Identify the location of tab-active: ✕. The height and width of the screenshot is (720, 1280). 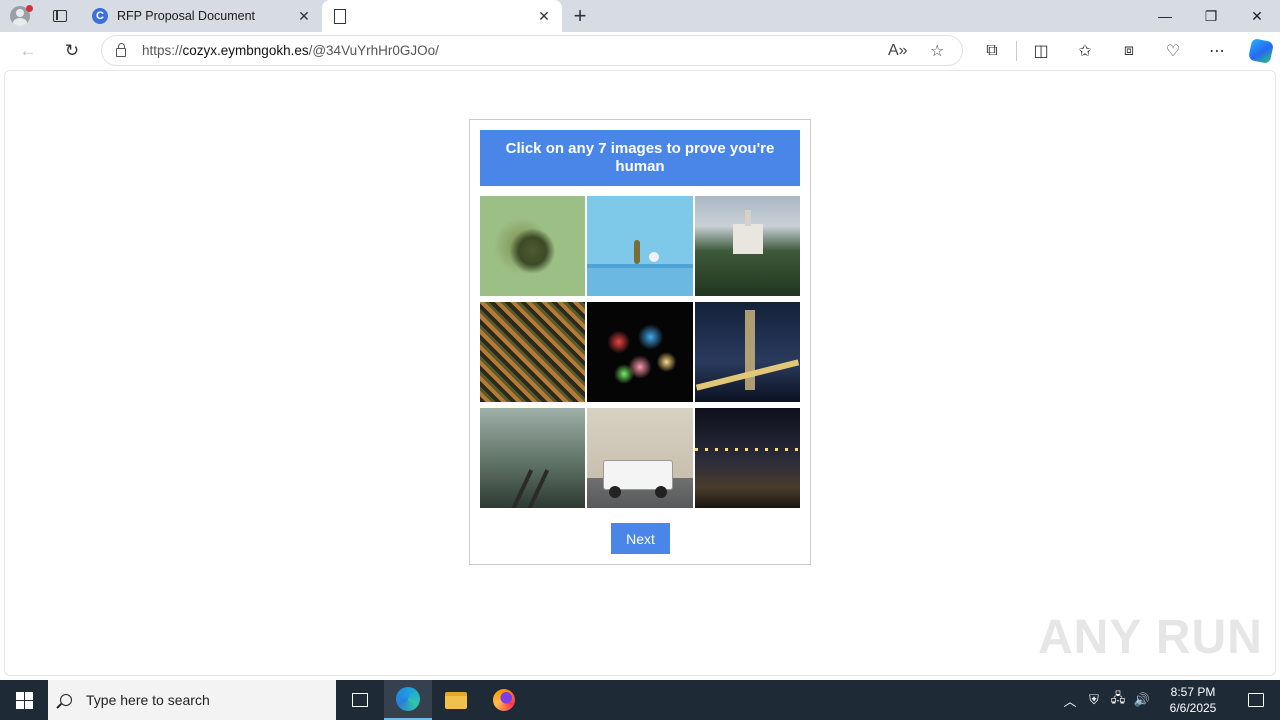
(442, 16).